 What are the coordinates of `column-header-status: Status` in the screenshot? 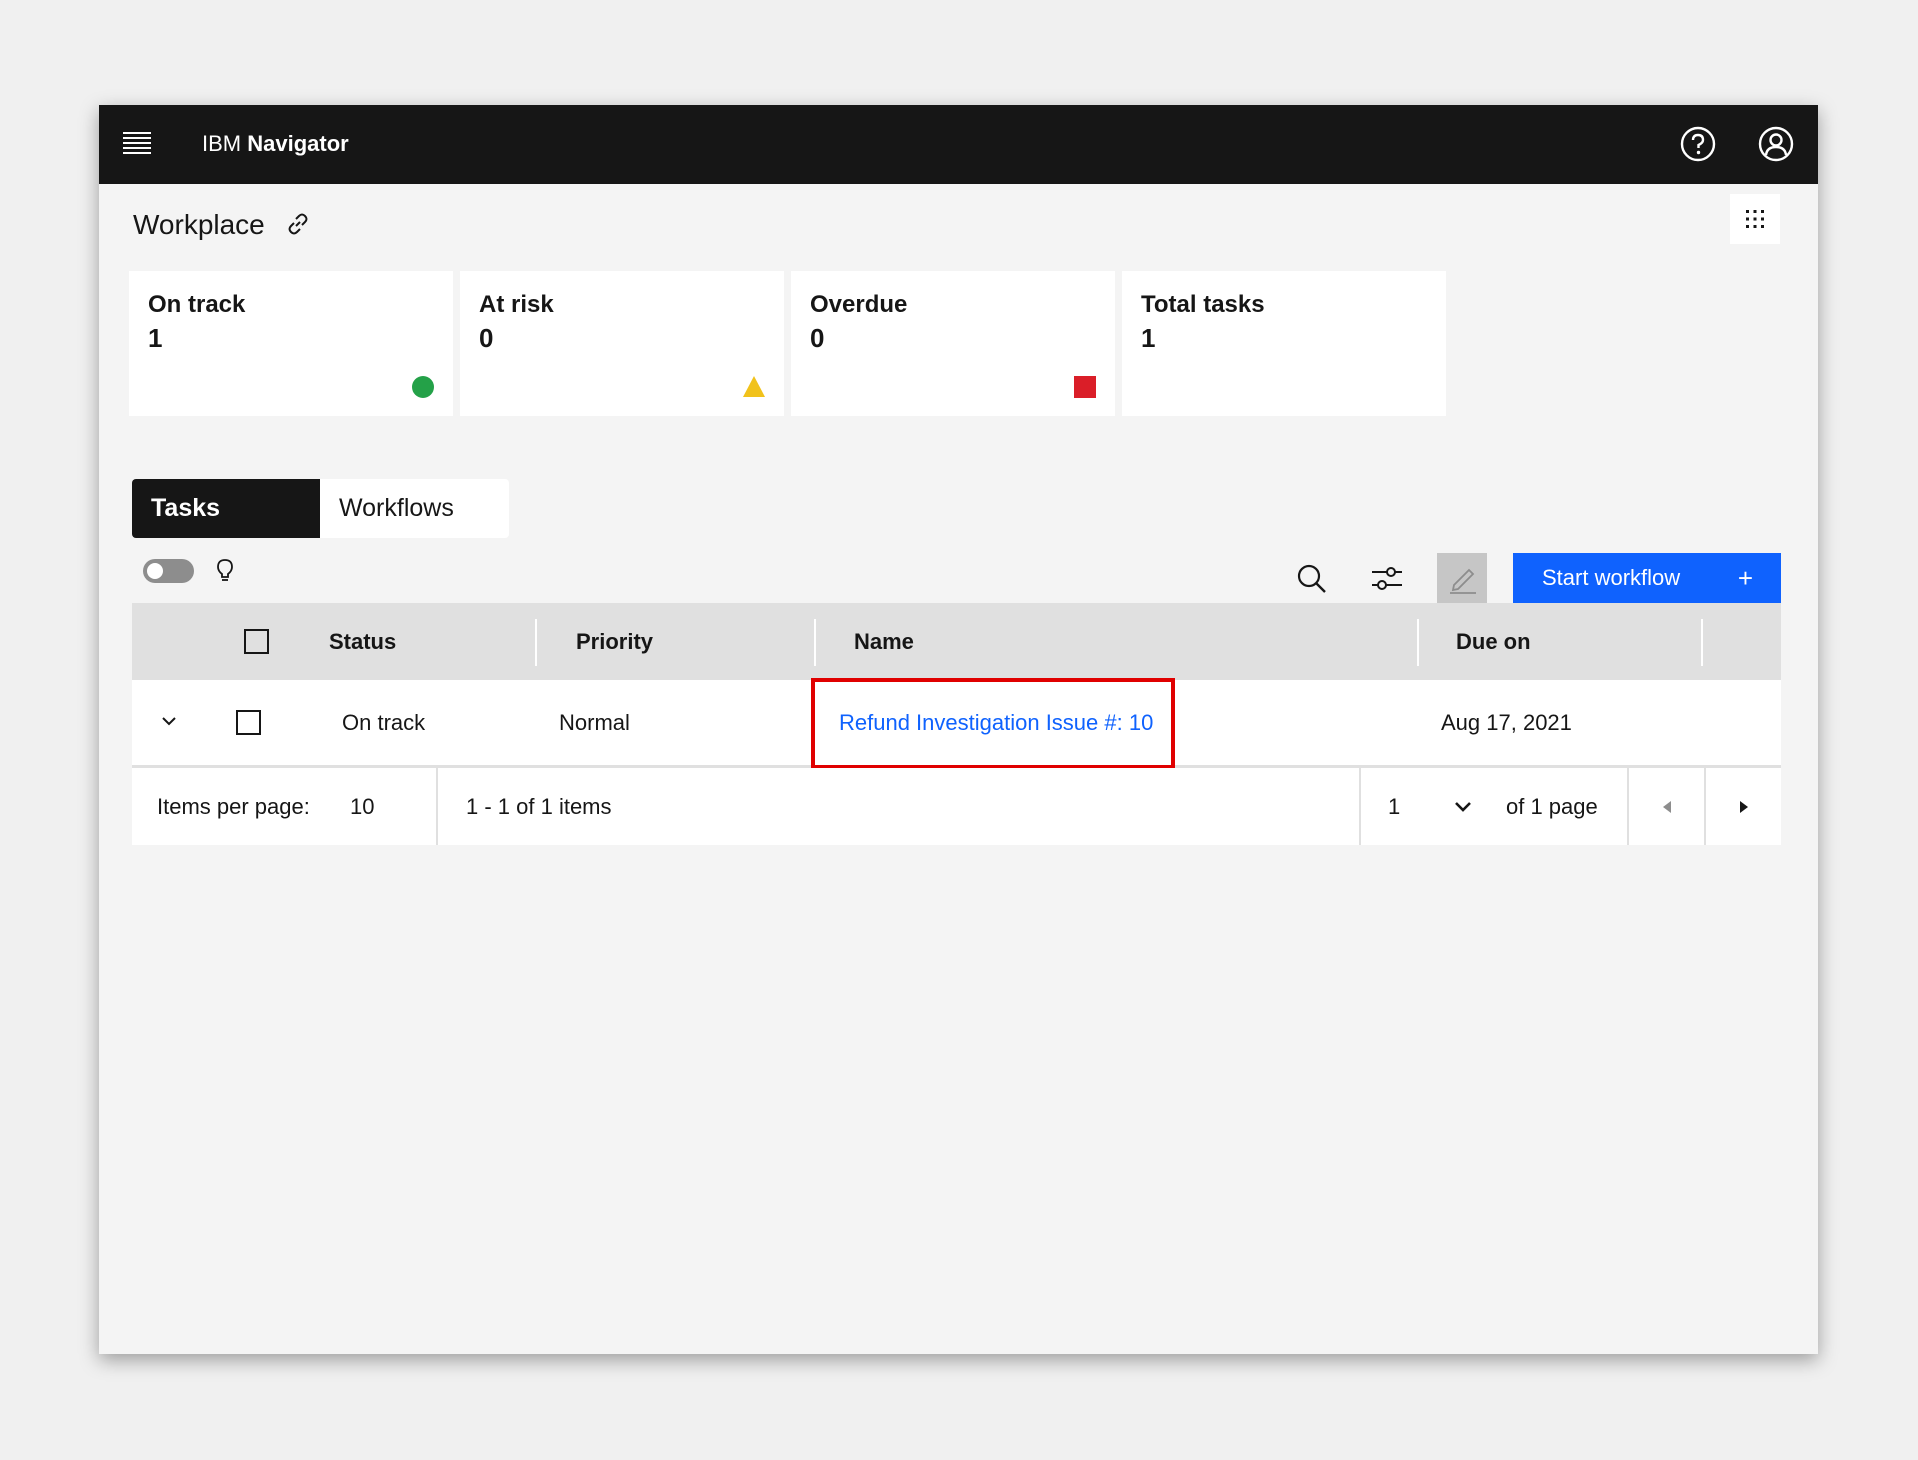 It's located at (362, 641).